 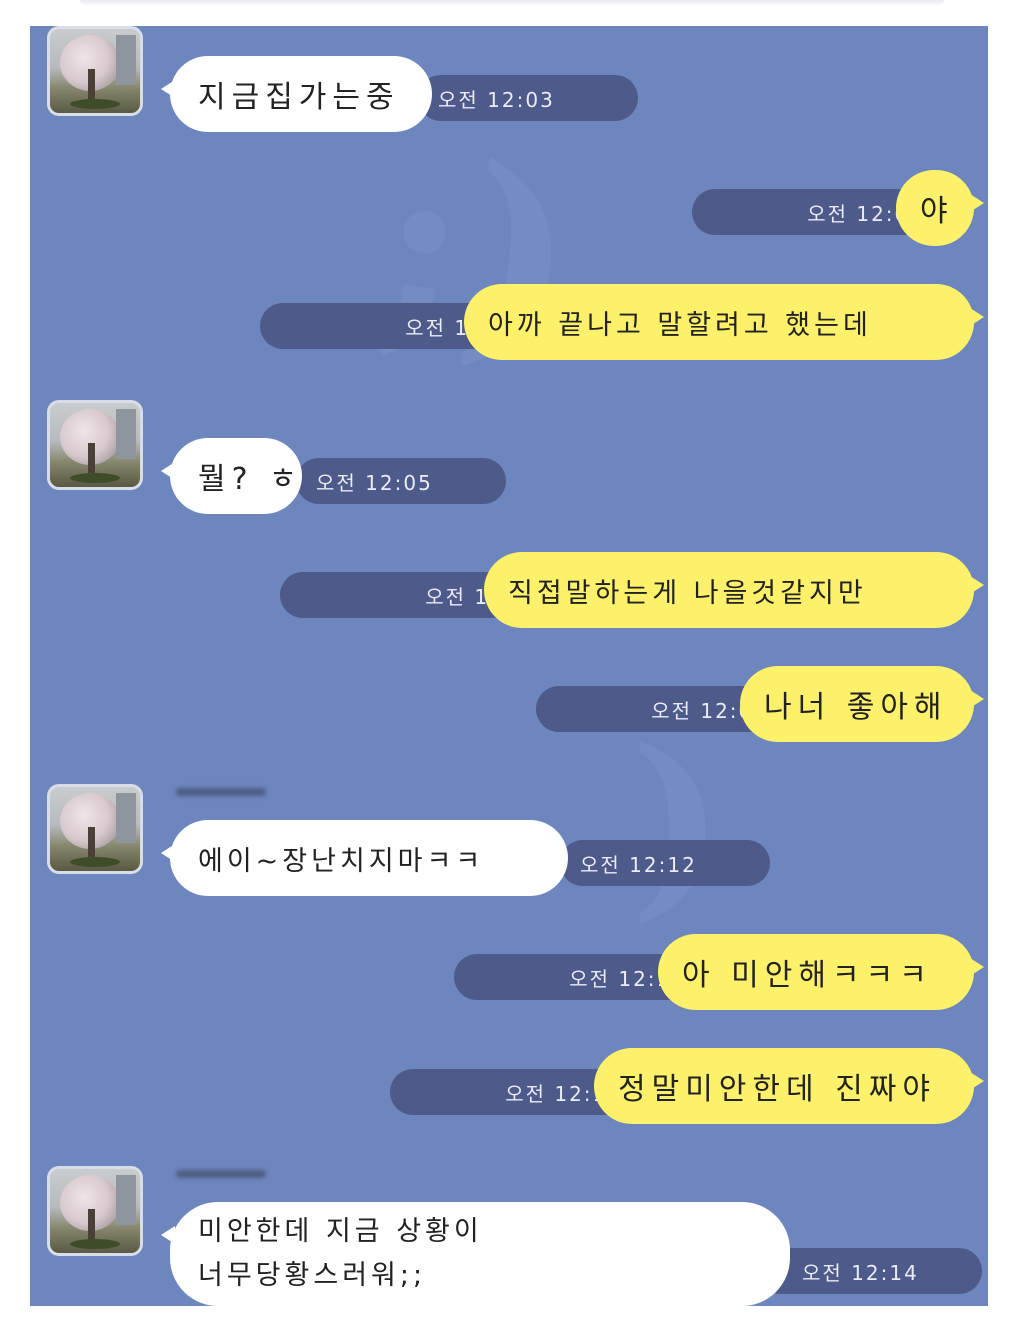 What do you see at coordinates (312, 1275) in the screenshot?
I see `message-text-line-2: 너무당황스러워;;` at bounding box center [312, 1275].